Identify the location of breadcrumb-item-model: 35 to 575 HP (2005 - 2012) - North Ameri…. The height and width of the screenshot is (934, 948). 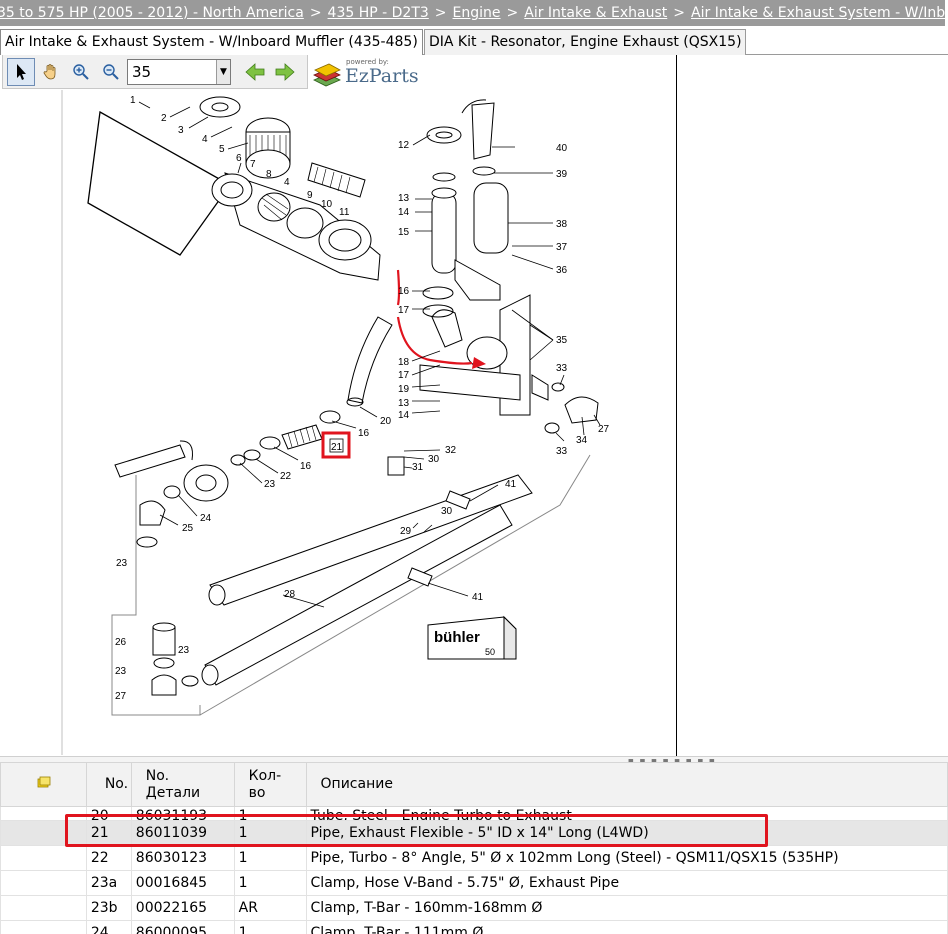
(152, 13).